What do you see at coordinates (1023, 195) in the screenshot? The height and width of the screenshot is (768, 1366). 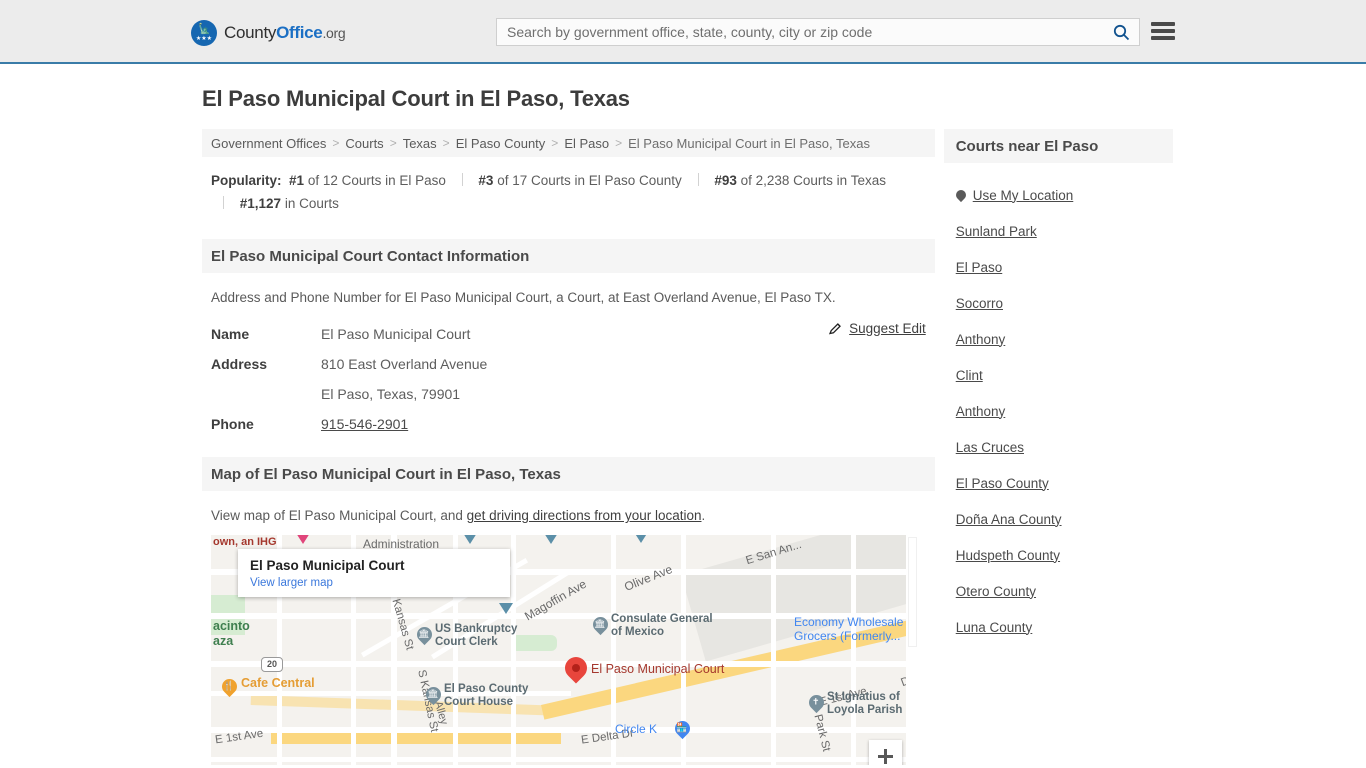 I see `sidebar-link-use-my-location: Use My Location` at bounding box center [1023, 195].